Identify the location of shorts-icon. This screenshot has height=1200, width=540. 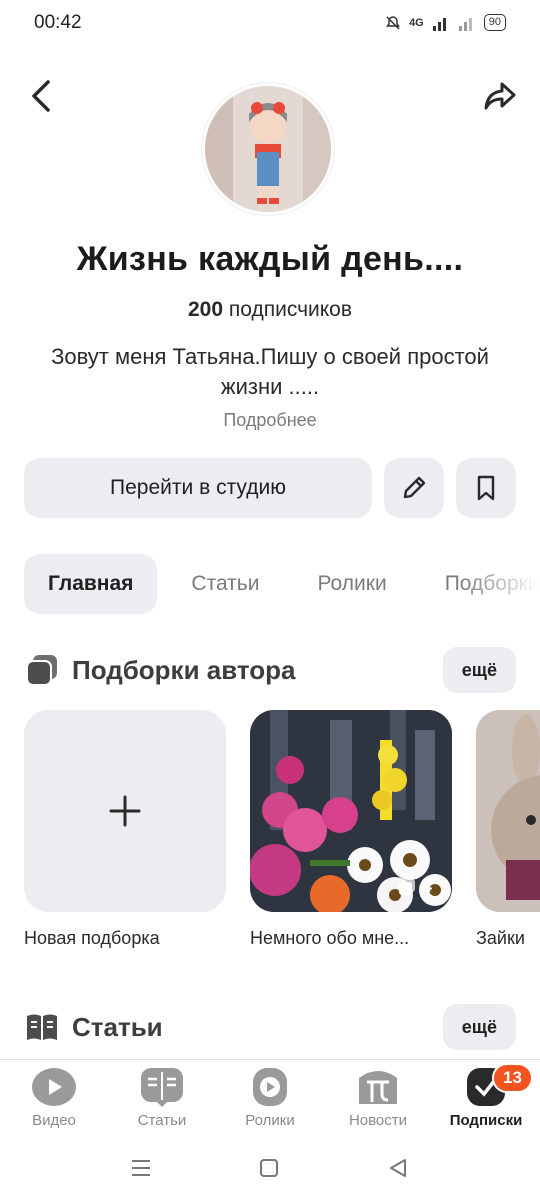
(270, 1087).